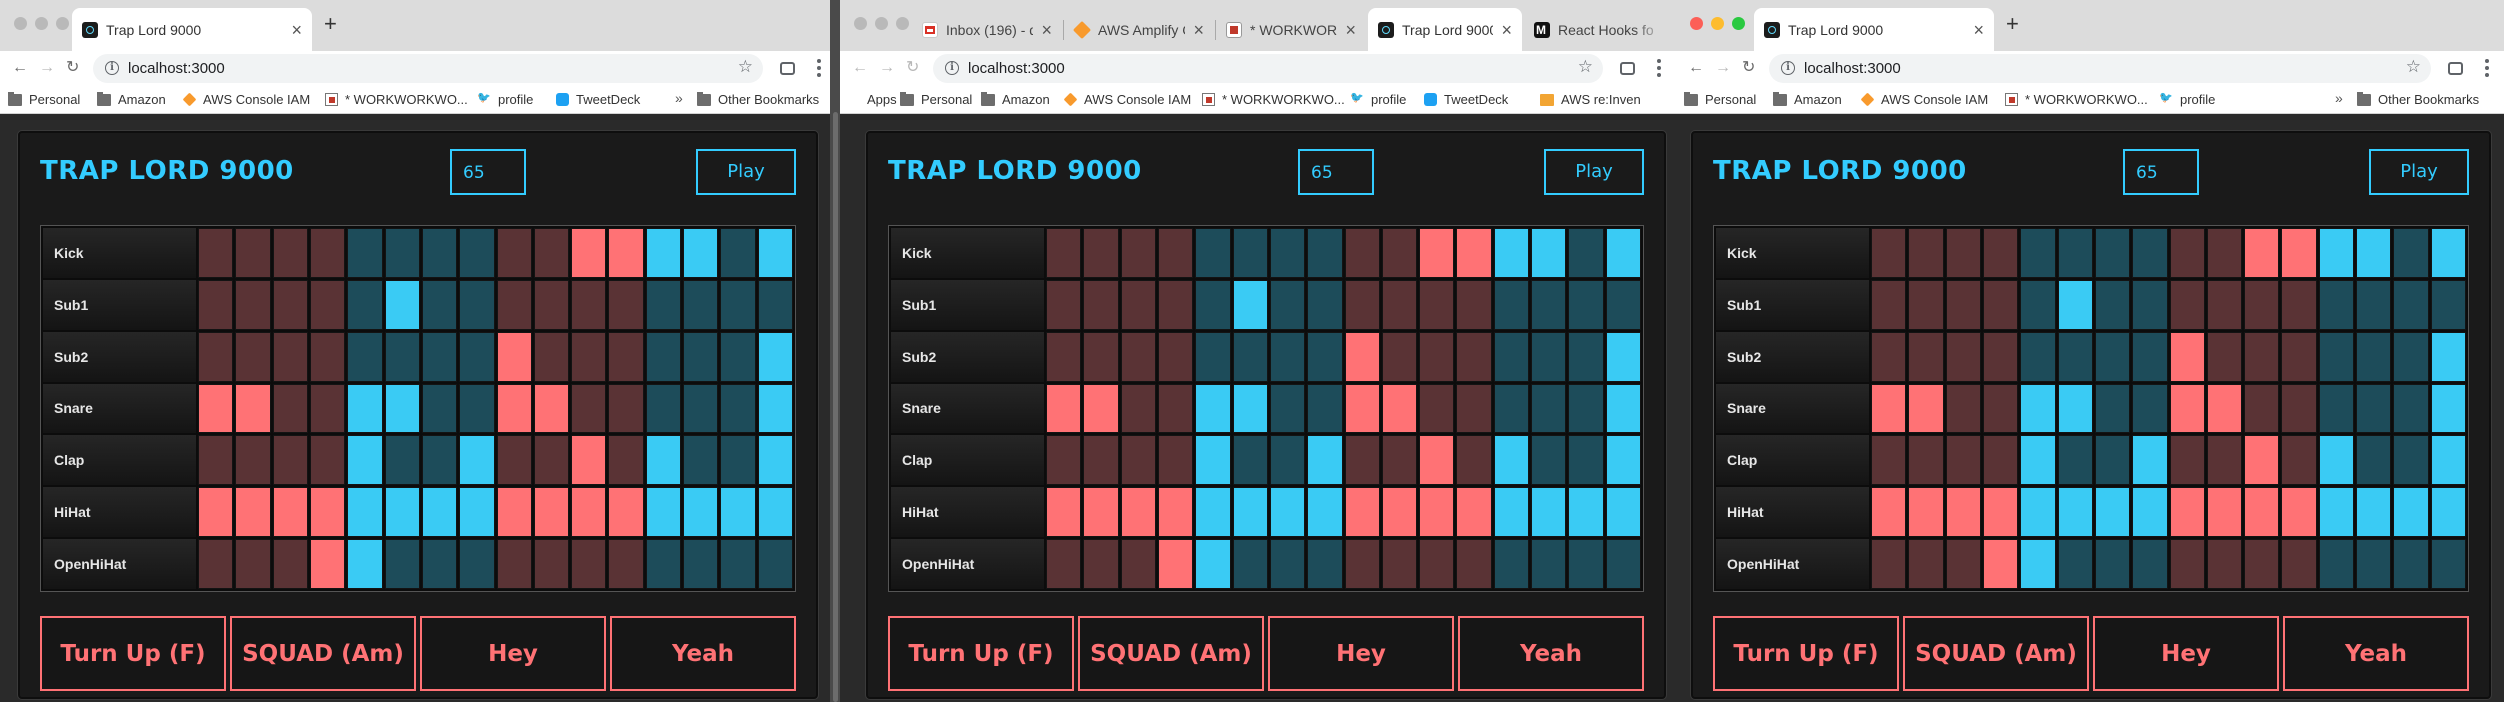 The image size is (2504, 702). Describe the element at coordinates (1590, 99) in the screenshot. I see `bookmark-aws-reinvent: AWS re:Inven` at that location.